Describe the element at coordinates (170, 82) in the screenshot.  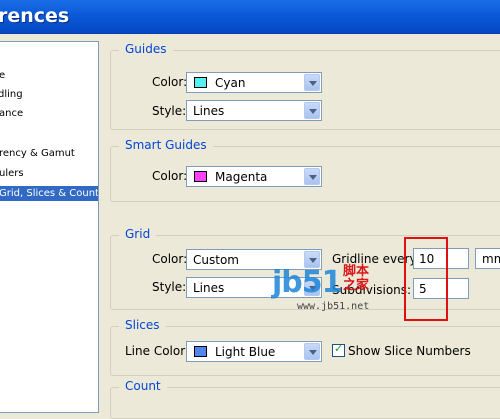
I see `guides-color-label: Color:` at that location.